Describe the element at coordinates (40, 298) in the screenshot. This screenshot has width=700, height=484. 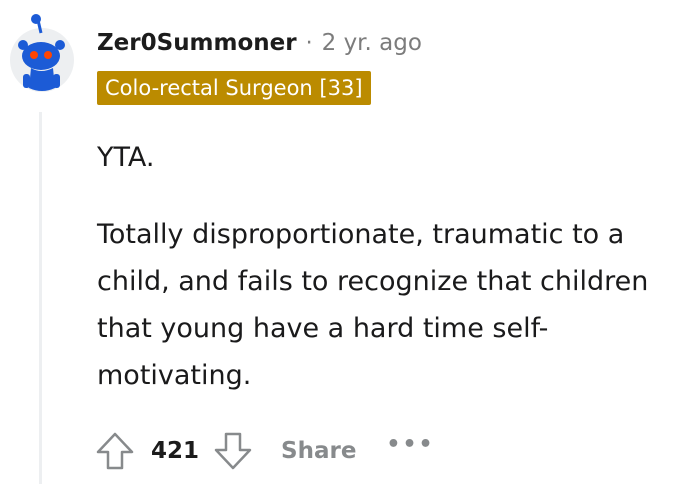
I see `thread-line` at that location.